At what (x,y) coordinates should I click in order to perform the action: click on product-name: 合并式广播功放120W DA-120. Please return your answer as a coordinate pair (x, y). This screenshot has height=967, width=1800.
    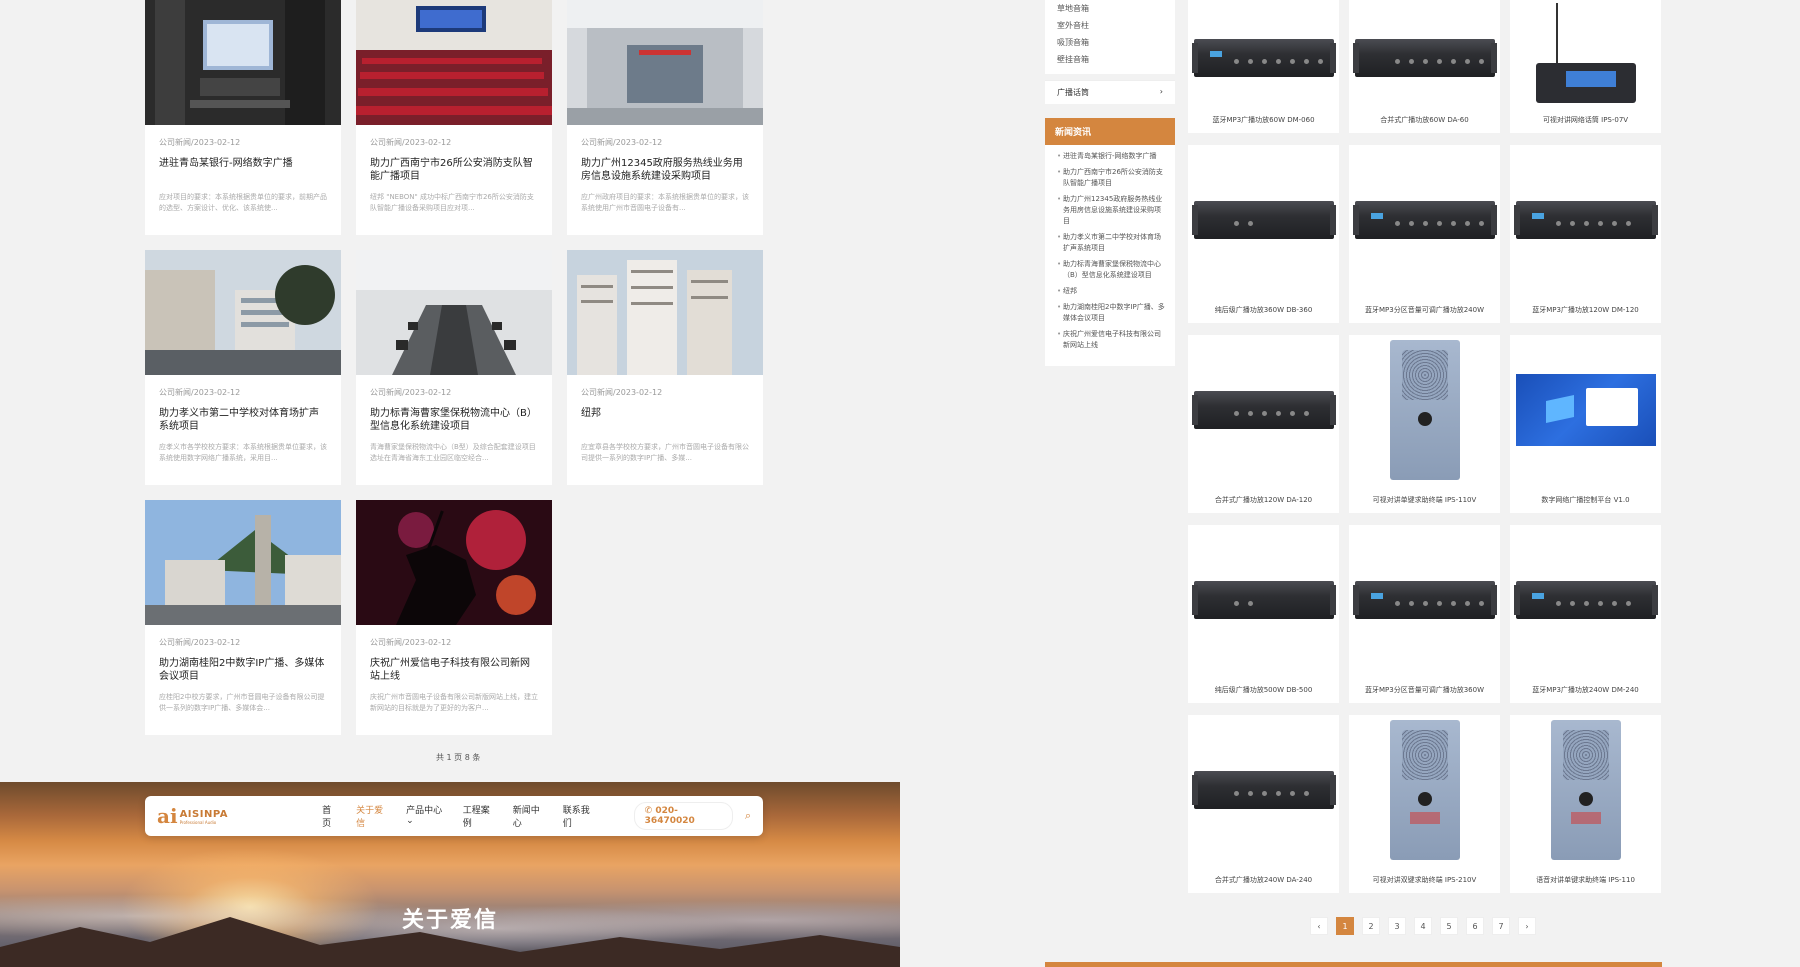
    Looking at the image, I should click on (1263, 500).